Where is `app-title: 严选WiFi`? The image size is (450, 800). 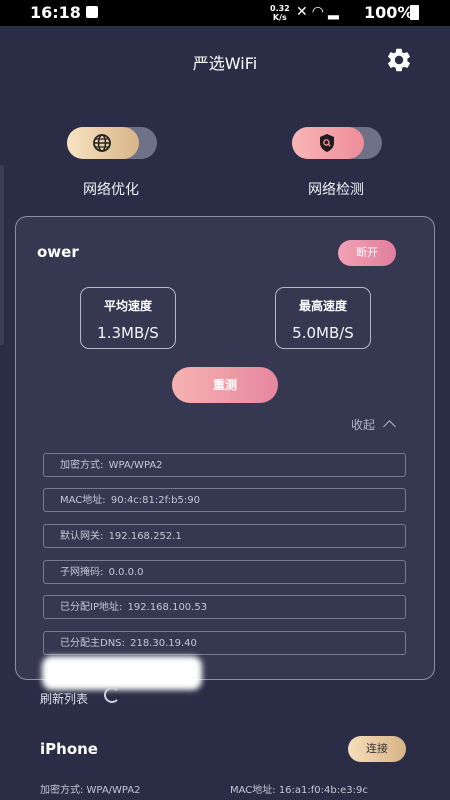 app-title: 严选WiFi is located at coordinates (225, 63).